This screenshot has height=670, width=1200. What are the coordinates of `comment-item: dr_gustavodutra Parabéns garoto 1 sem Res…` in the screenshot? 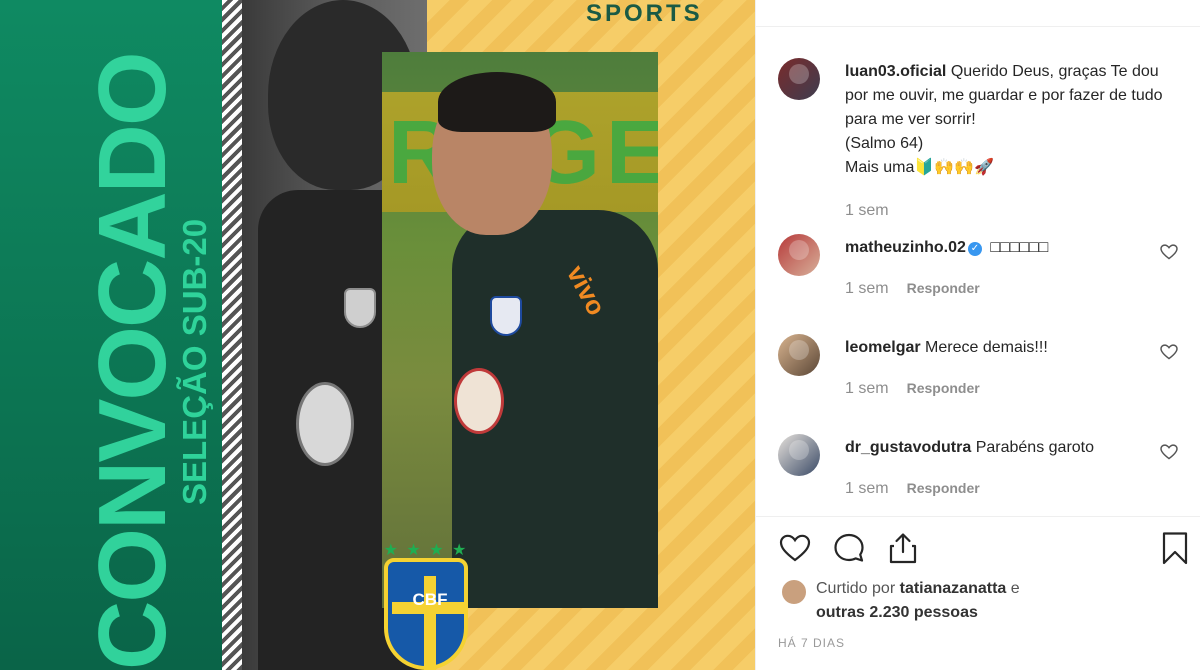 It's located at (978, 474).